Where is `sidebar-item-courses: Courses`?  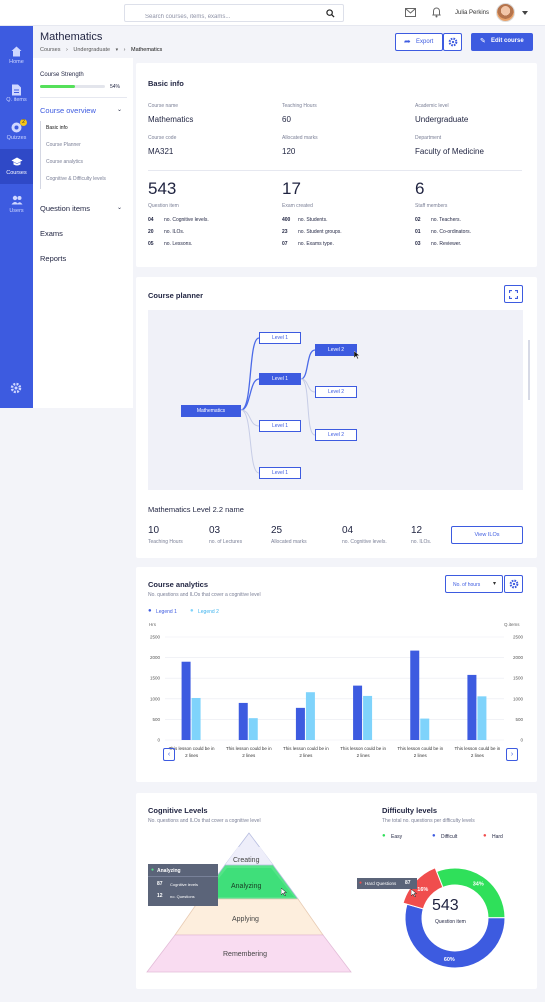
sidebar-item-courses: Courses is located at coordinates (16, 166).